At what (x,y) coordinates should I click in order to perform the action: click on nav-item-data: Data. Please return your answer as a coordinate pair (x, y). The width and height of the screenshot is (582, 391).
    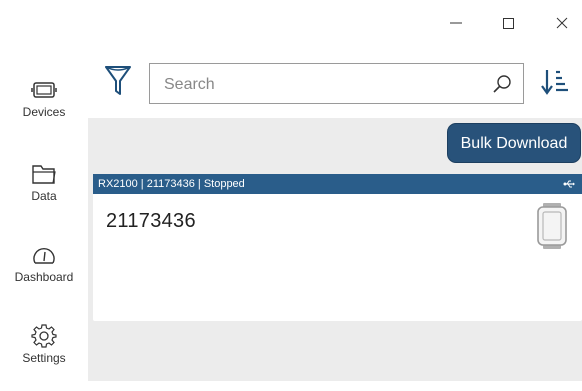
    Looking at the image, I should click on (44, 194).